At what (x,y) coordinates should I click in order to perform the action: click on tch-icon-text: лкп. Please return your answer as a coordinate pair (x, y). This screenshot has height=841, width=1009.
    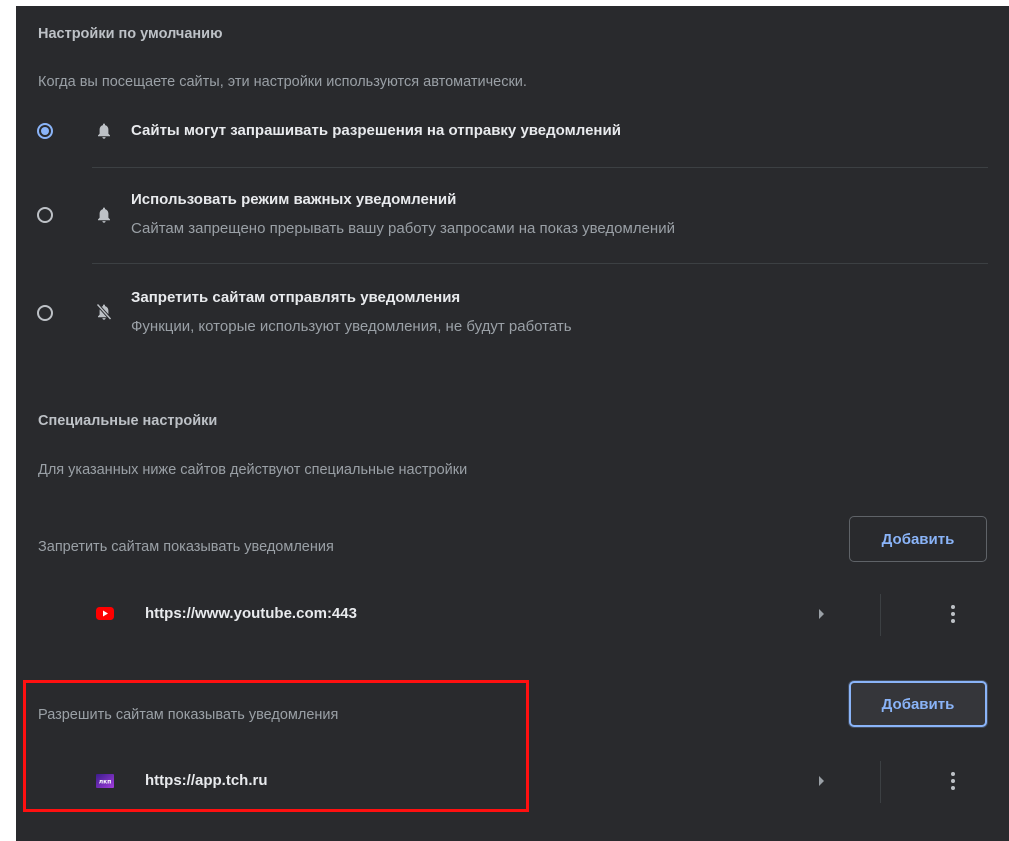
    Looking at the image, I should click on (105, 782).